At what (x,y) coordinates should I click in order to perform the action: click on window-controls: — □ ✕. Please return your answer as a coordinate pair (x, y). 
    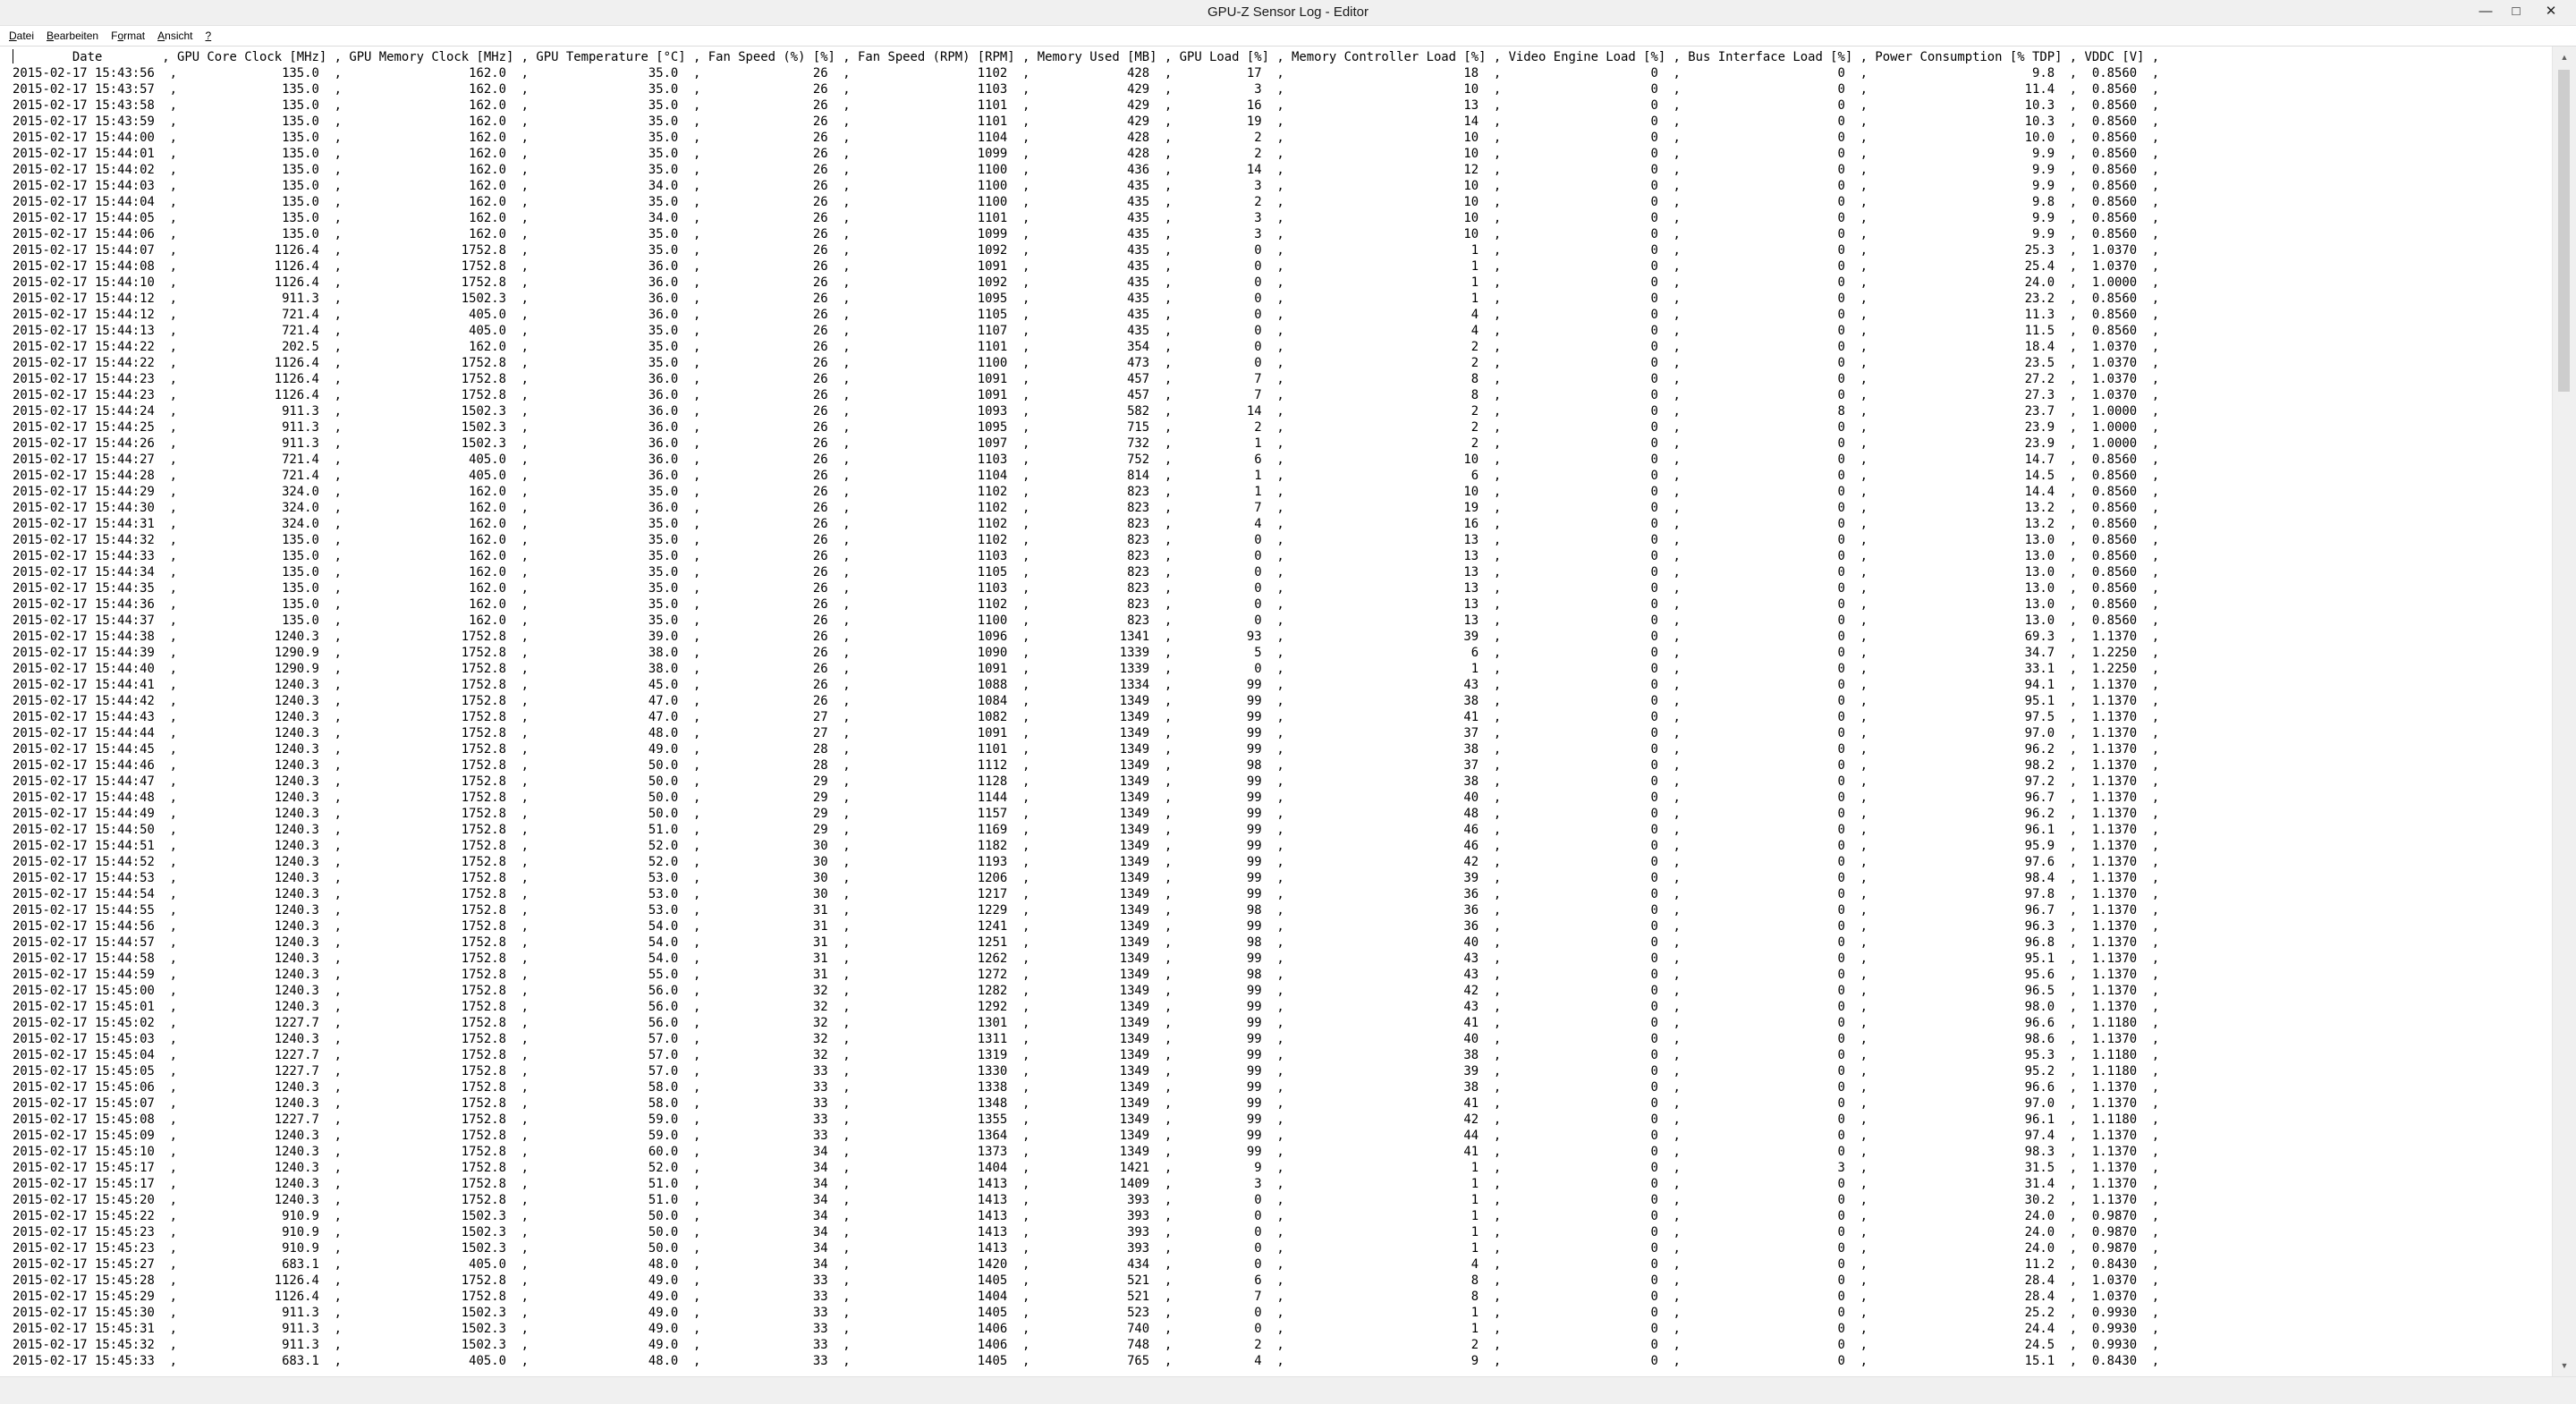
    Looking at the image, I should click on (2520, 13).